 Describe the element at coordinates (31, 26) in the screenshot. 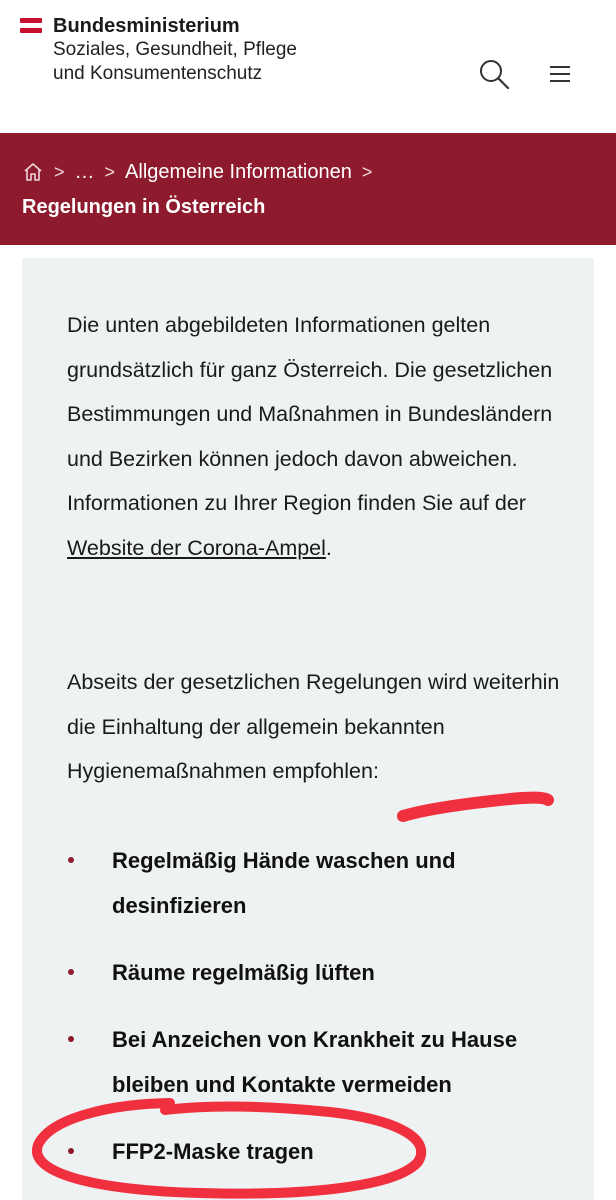

I see `austria-flag-logo` at that location.